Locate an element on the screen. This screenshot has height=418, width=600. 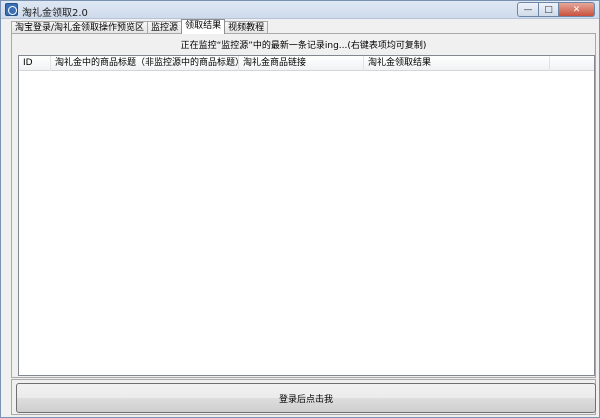
column-header-link: 淘礼金商品链接 is located at coordinates (301, 63).